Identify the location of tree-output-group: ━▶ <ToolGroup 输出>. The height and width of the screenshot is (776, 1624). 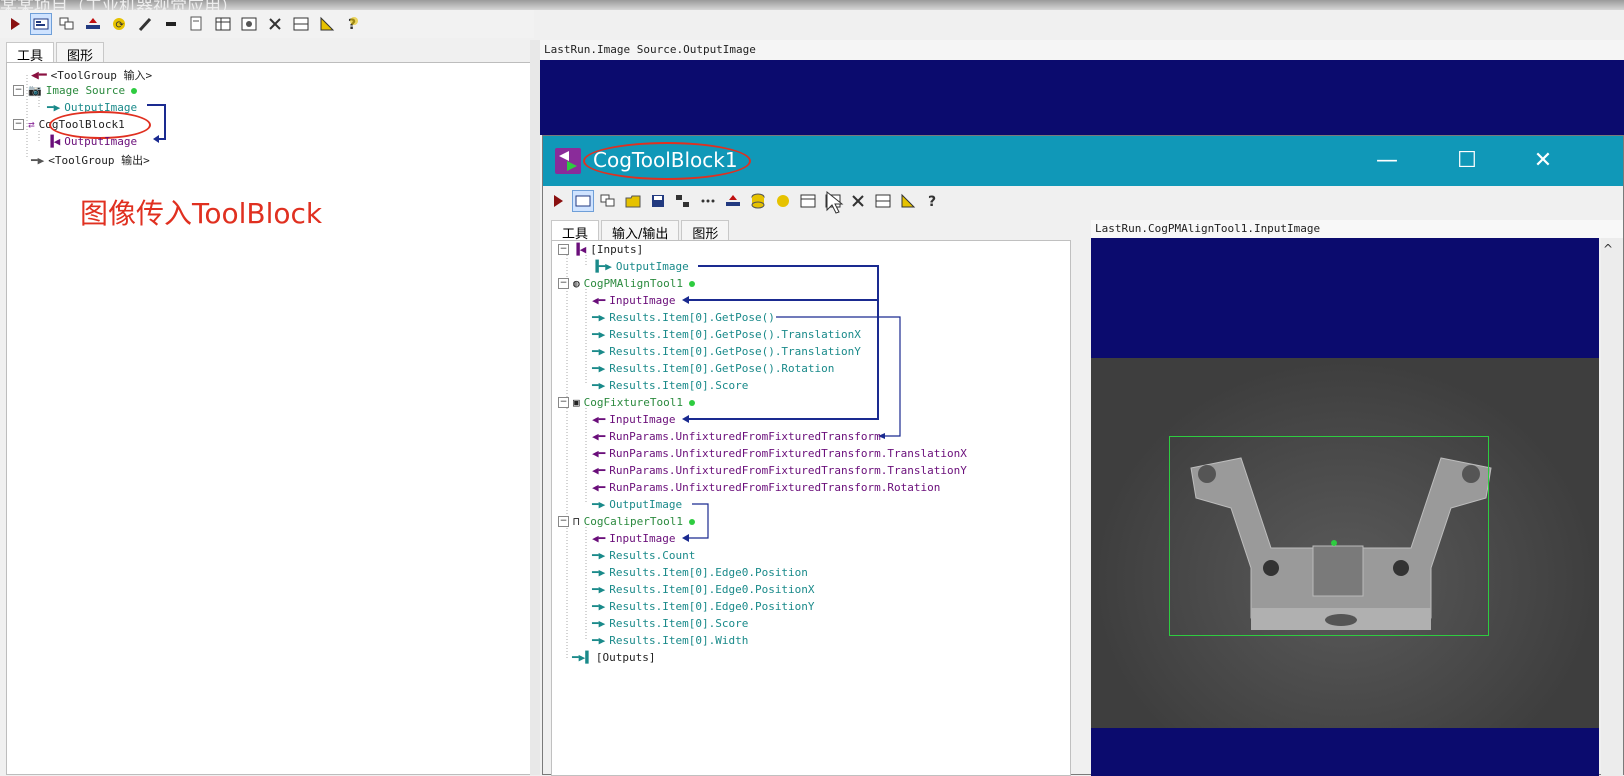
(90, 160).